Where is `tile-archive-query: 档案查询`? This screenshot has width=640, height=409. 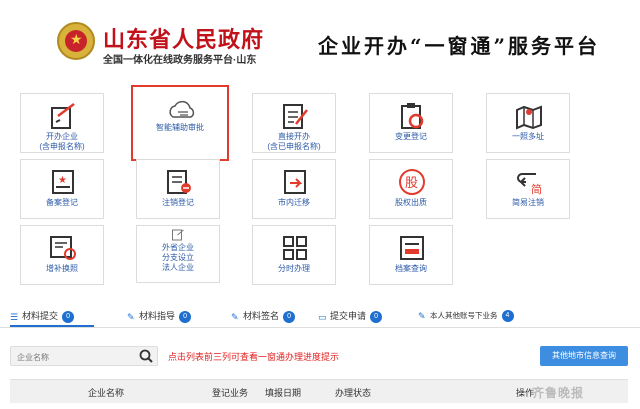
tile-archive-query: 档案查询 is located at coordinates (411, 255).